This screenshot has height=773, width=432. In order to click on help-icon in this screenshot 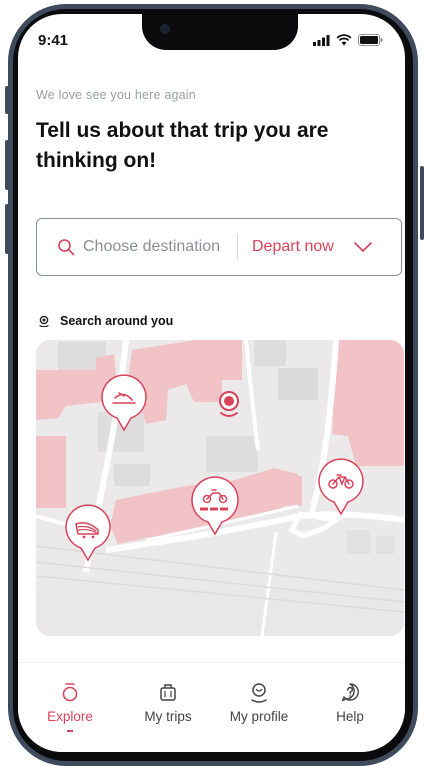, I will do `click(350, 692)`.